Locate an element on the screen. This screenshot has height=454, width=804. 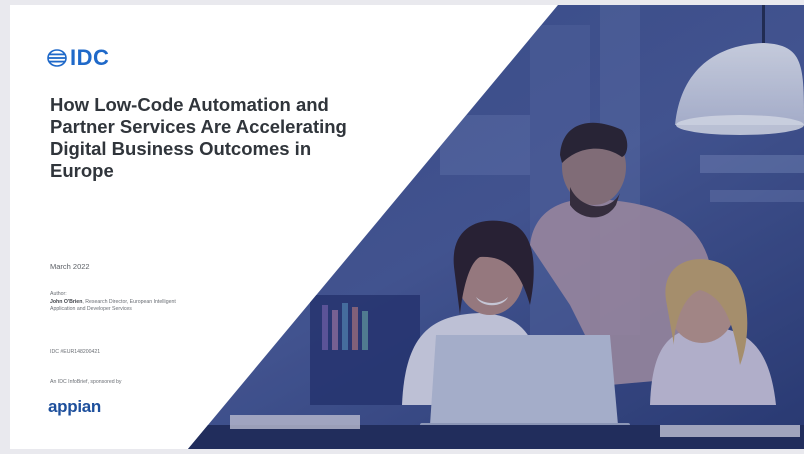
author-name: John O'Brien is located at coordinates (66, 302).